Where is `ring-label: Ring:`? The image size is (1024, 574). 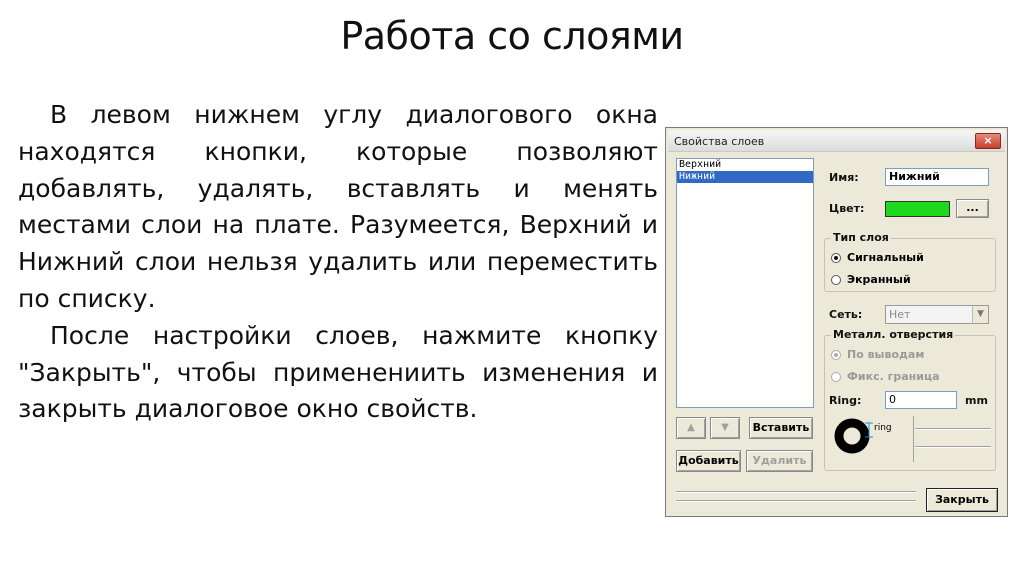 ring-label: Ring: is located at coordinates (845, 400).